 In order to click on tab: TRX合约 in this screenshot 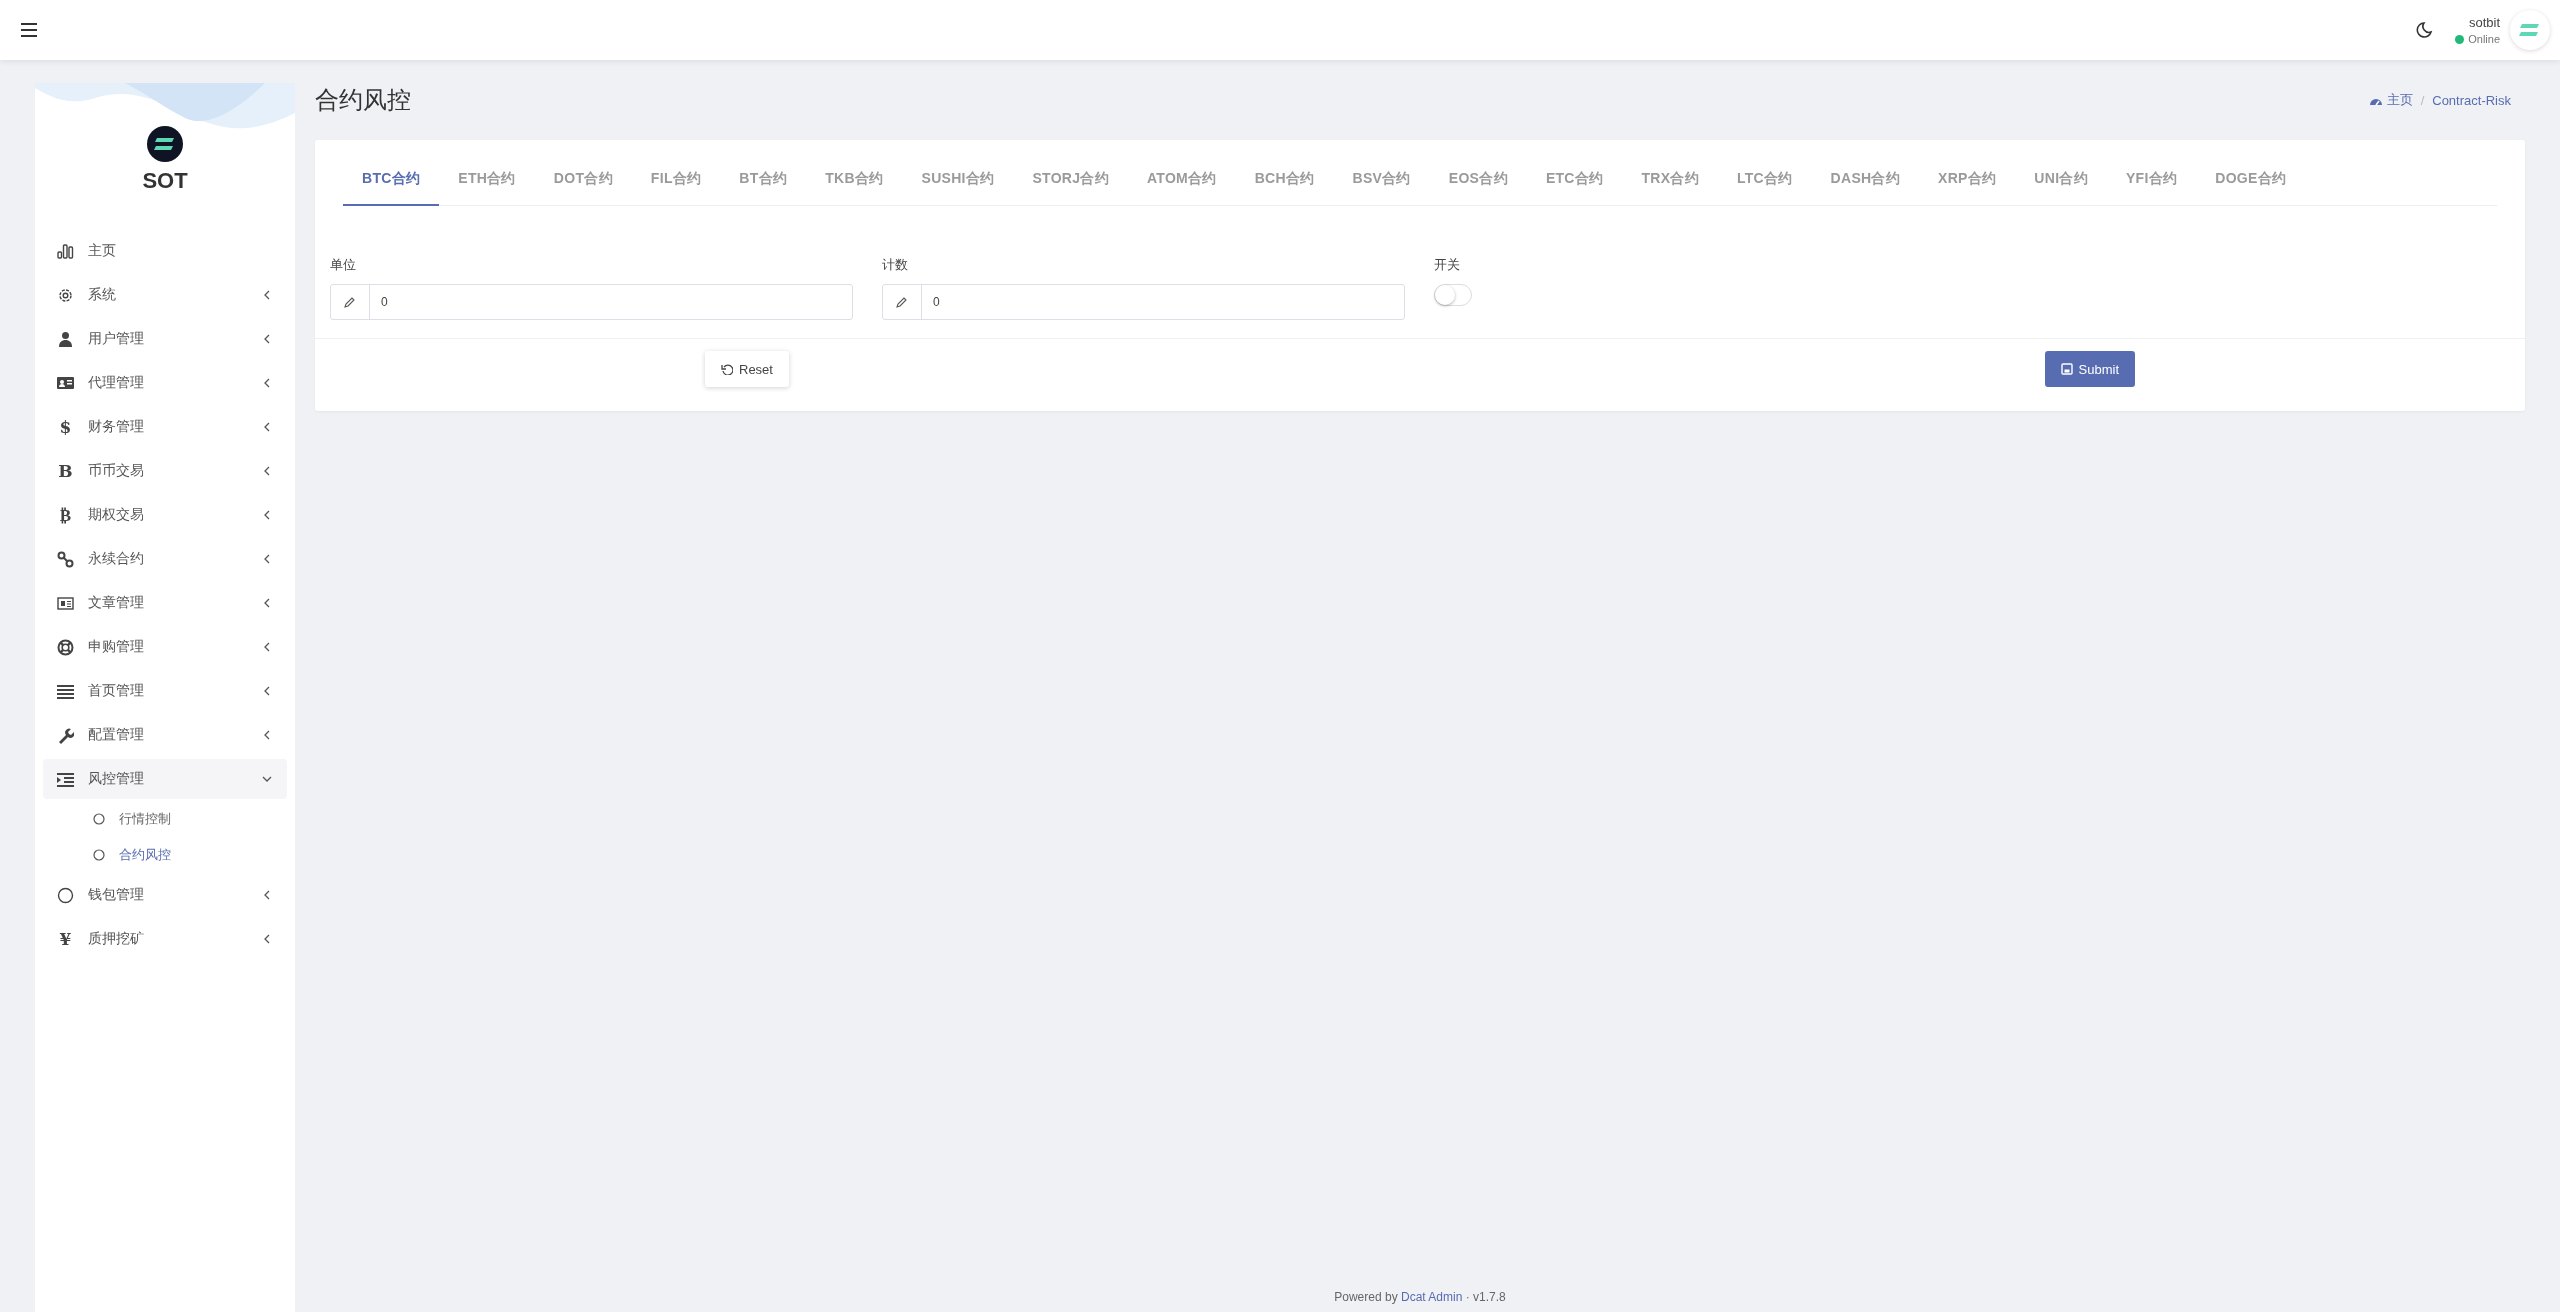, I will do `click(1670, 181)`.